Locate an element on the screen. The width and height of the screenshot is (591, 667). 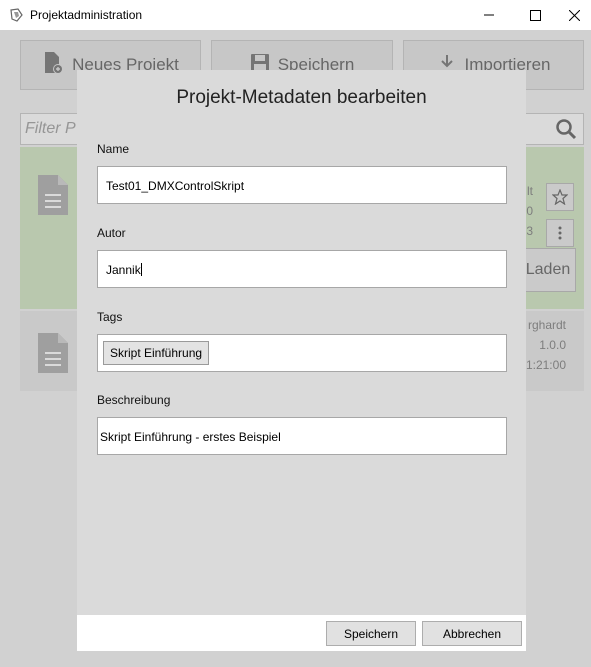
description-field: Skript Einführung - erstes Beispiel is located at coordinates (302, 436).